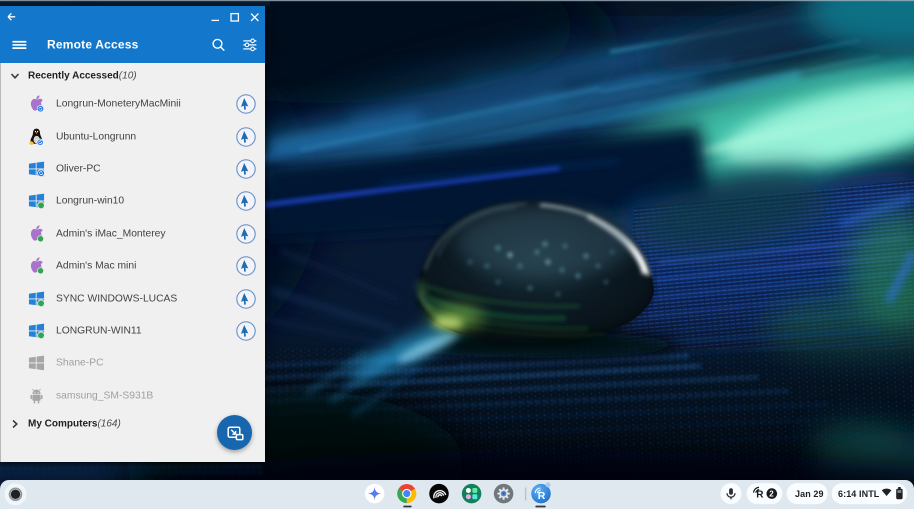  I want to click on svg-text: Jan 29, so click(809, 494).